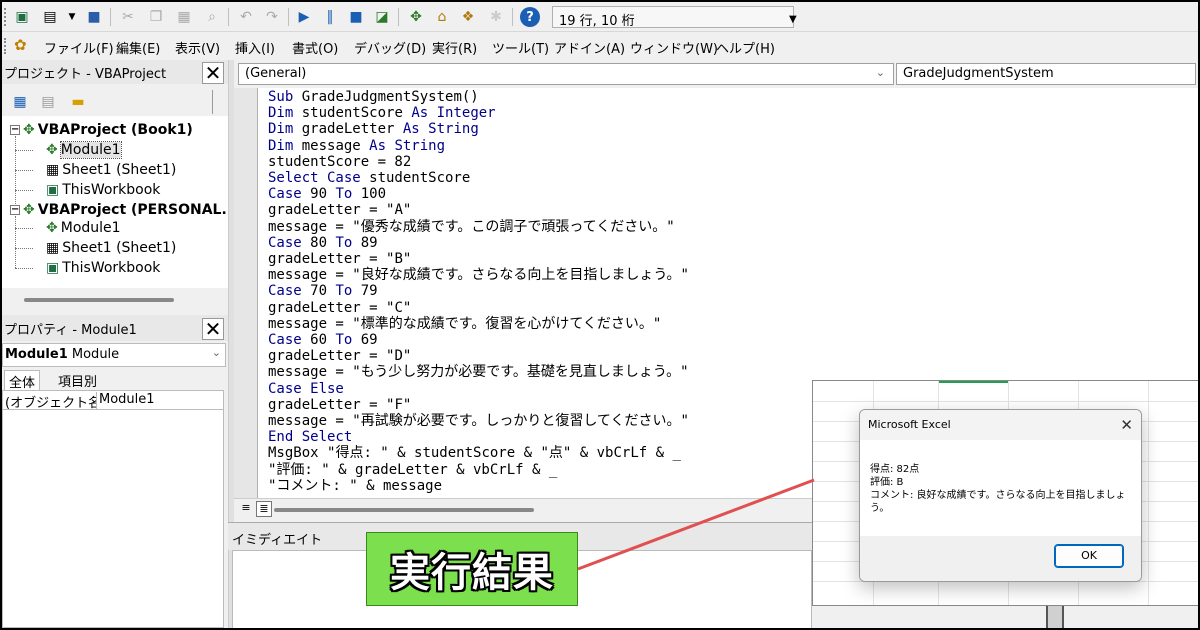 This screenshot has height=630, width=1200. What do you see at coordinates (15, 172) in the screenshot?
I see `tree-line` at bounding box center [15, 172].